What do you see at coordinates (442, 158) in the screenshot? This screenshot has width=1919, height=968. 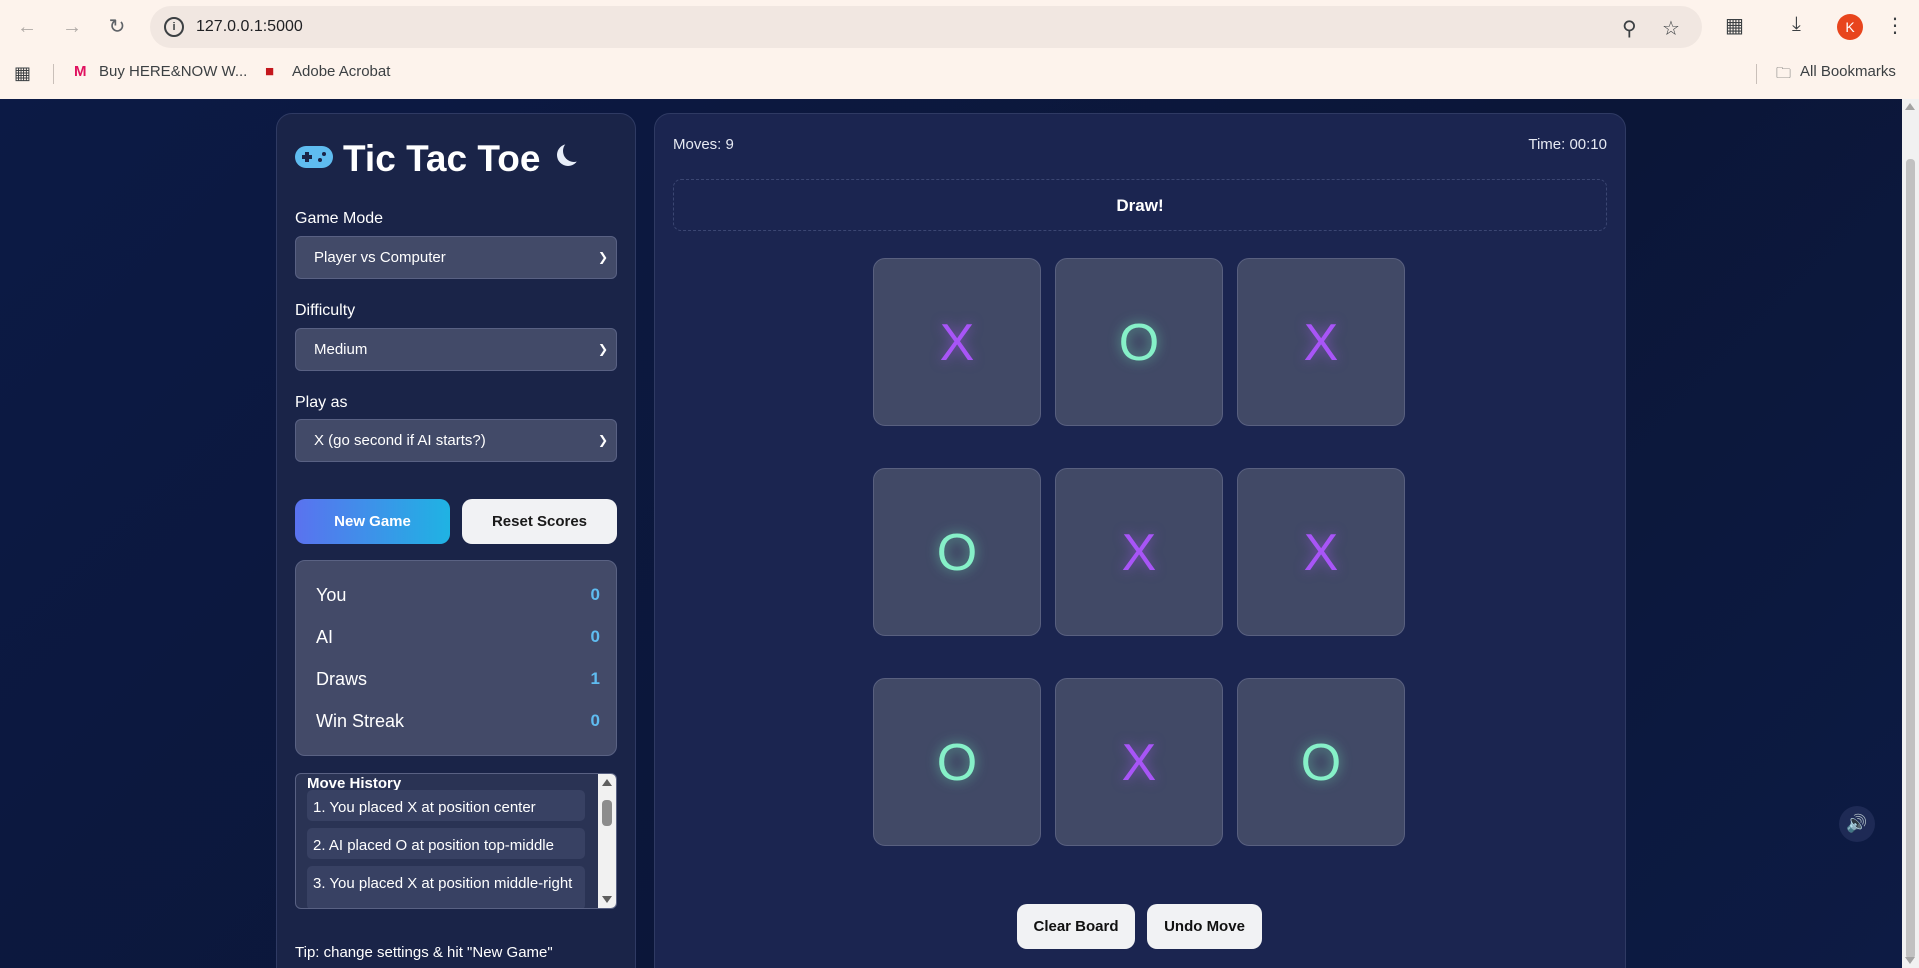 I see `app-title: Tic Tac Toe` at bounding box center [442, 158].